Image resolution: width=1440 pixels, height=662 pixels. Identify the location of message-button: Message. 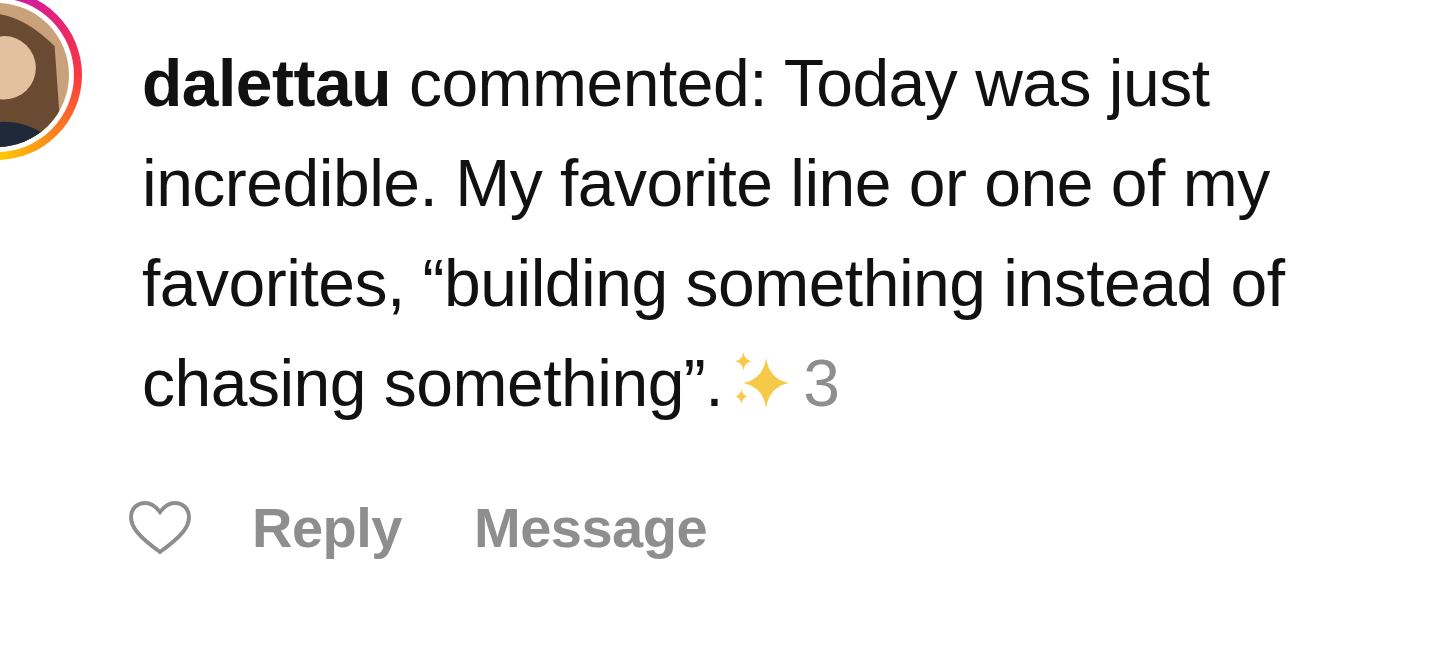
(591, 527).